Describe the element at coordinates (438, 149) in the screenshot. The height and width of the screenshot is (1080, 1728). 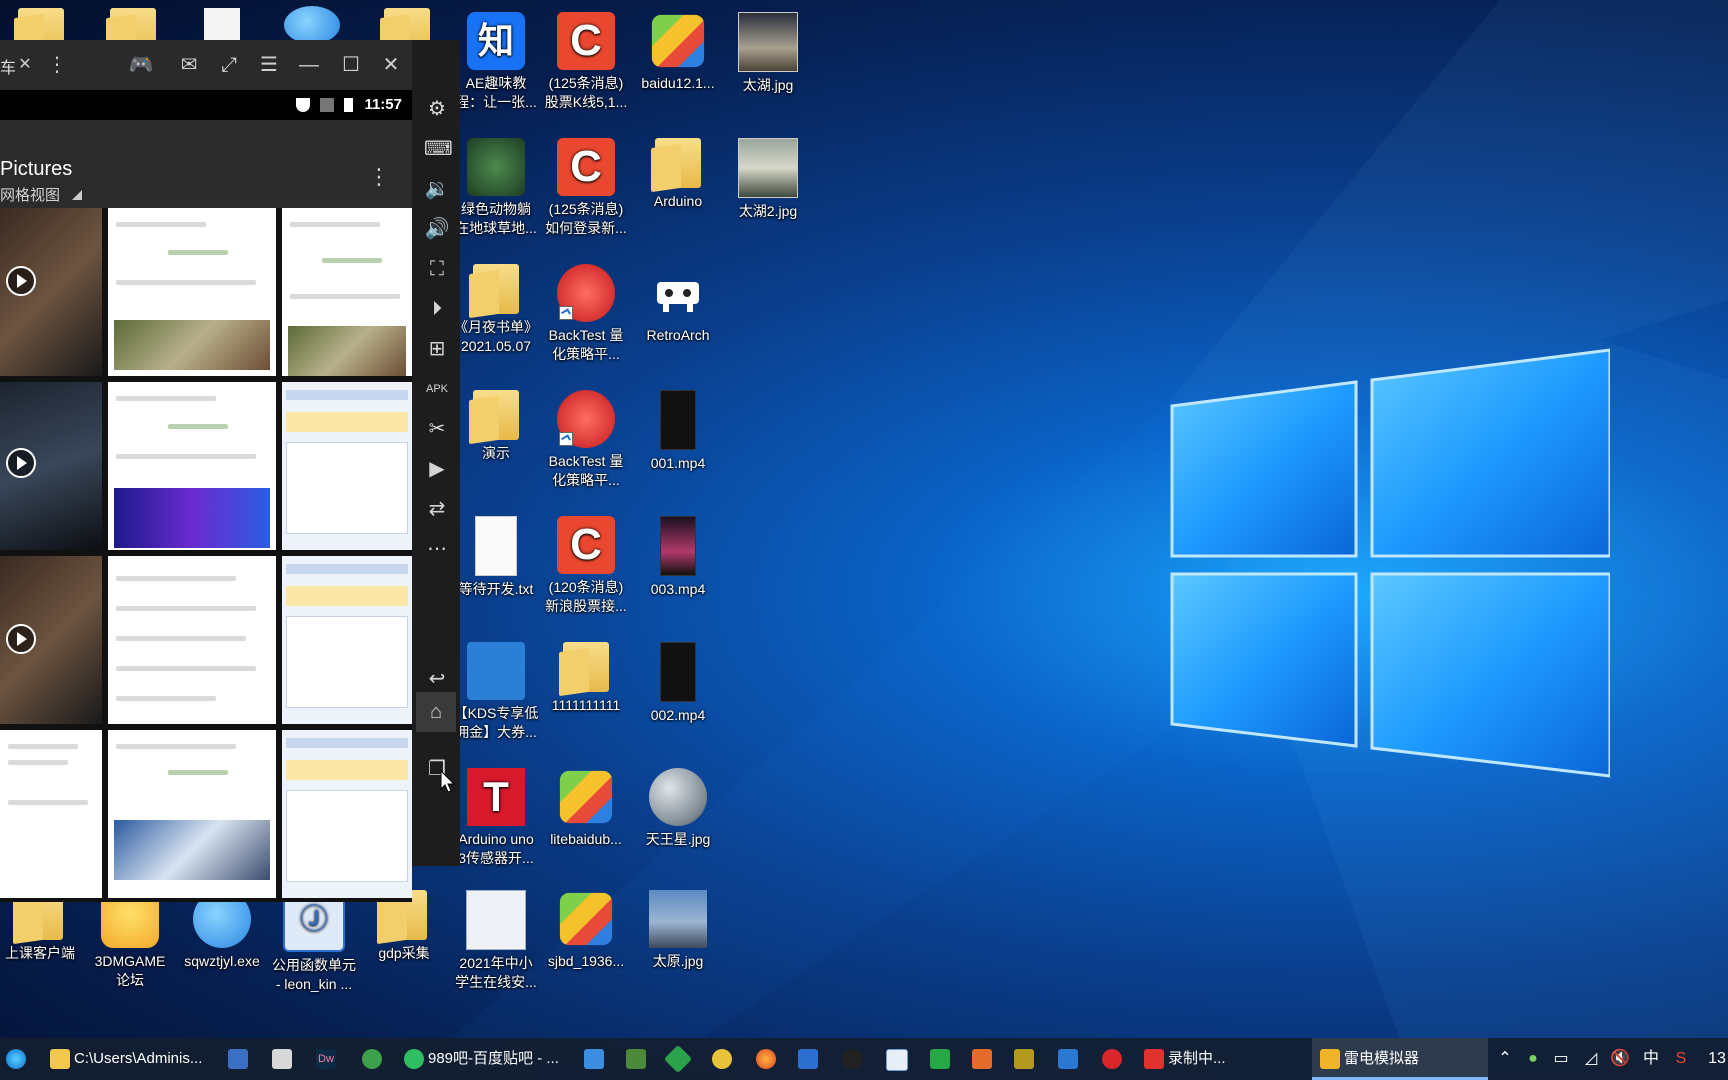
I see `keyboard-icon: ⌨` at that location.